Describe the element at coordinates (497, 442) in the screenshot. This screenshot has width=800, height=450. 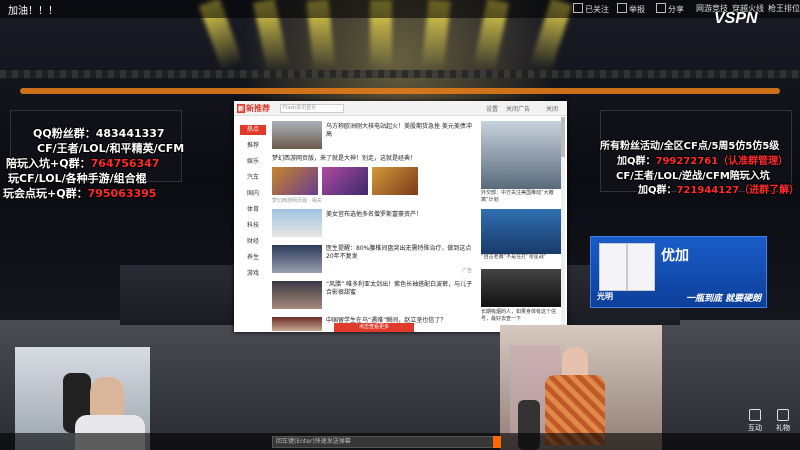
I see `send-danmaku-button` at that location.